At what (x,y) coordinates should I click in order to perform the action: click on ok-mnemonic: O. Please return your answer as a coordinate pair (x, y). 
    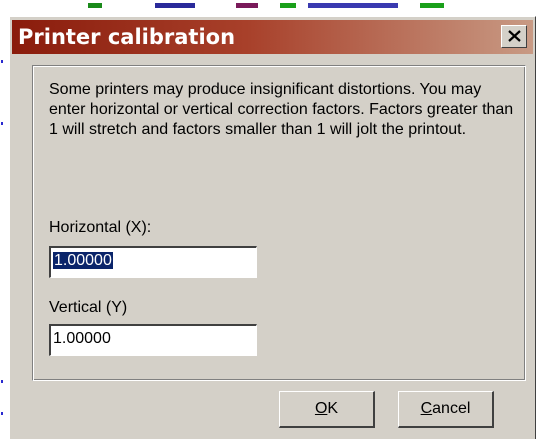
    Looking at the image, I should click on (321, 408).